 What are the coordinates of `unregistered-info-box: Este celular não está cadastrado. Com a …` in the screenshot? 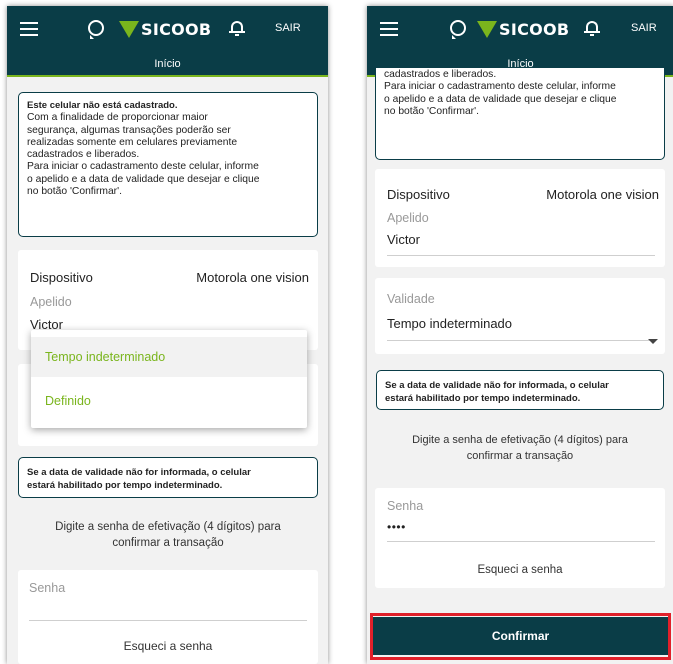 It's located at (168, 164).